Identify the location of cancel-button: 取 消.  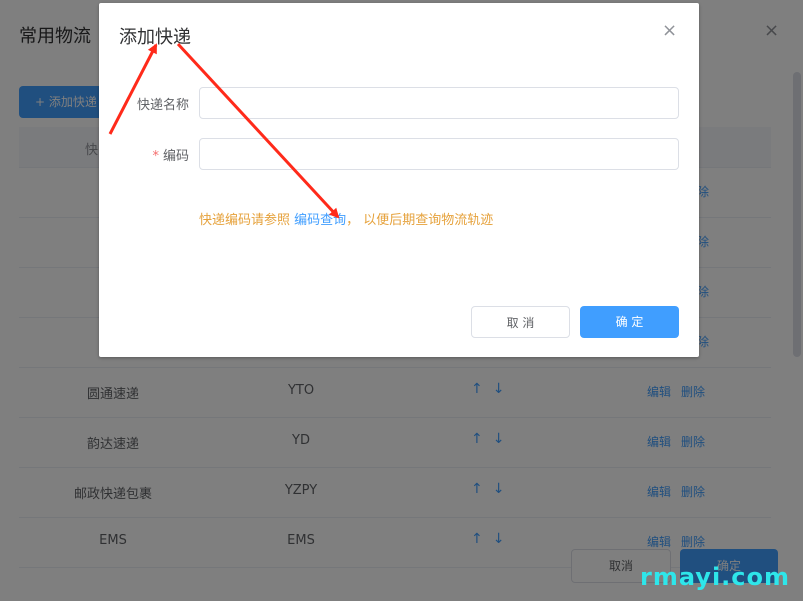
(520, 322).